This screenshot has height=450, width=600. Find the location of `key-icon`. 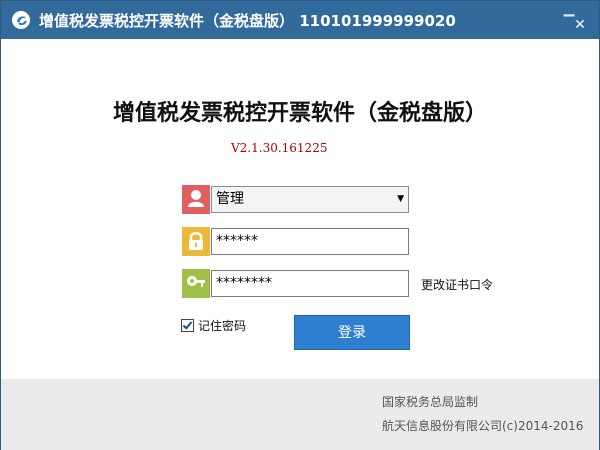

key-icon is located at coordinates (196, 283).